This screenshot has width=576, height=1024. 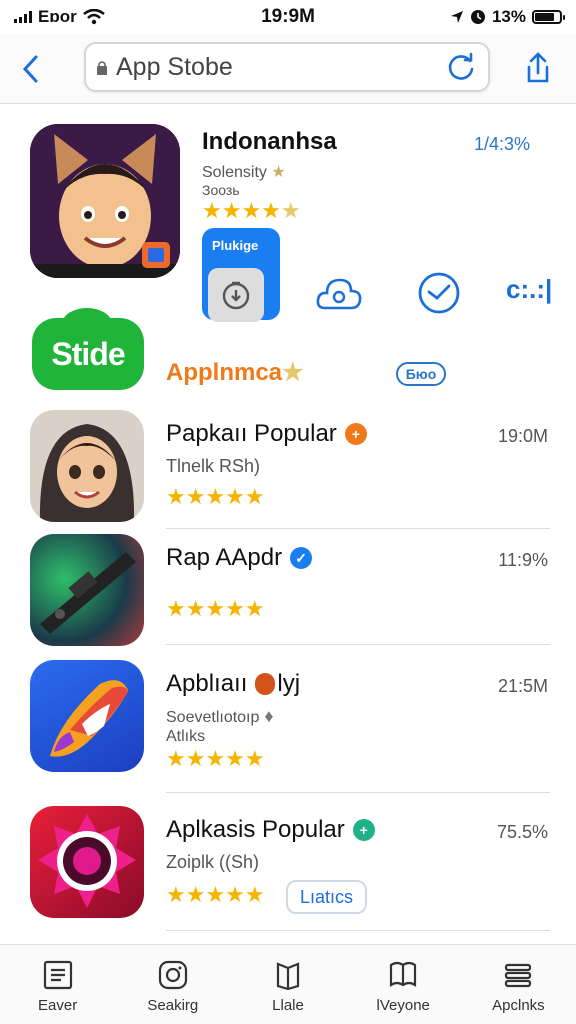 I want to click on app-meta: 75.5%, so click(x=522, y=832).